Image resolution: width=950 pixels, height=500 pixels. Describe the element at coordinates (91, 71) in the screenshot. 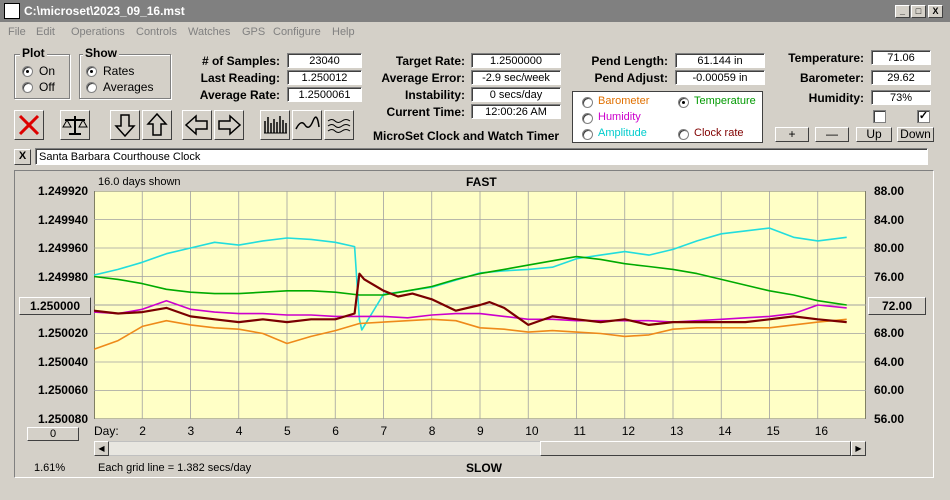

I see `show-rates-radio` at that location.